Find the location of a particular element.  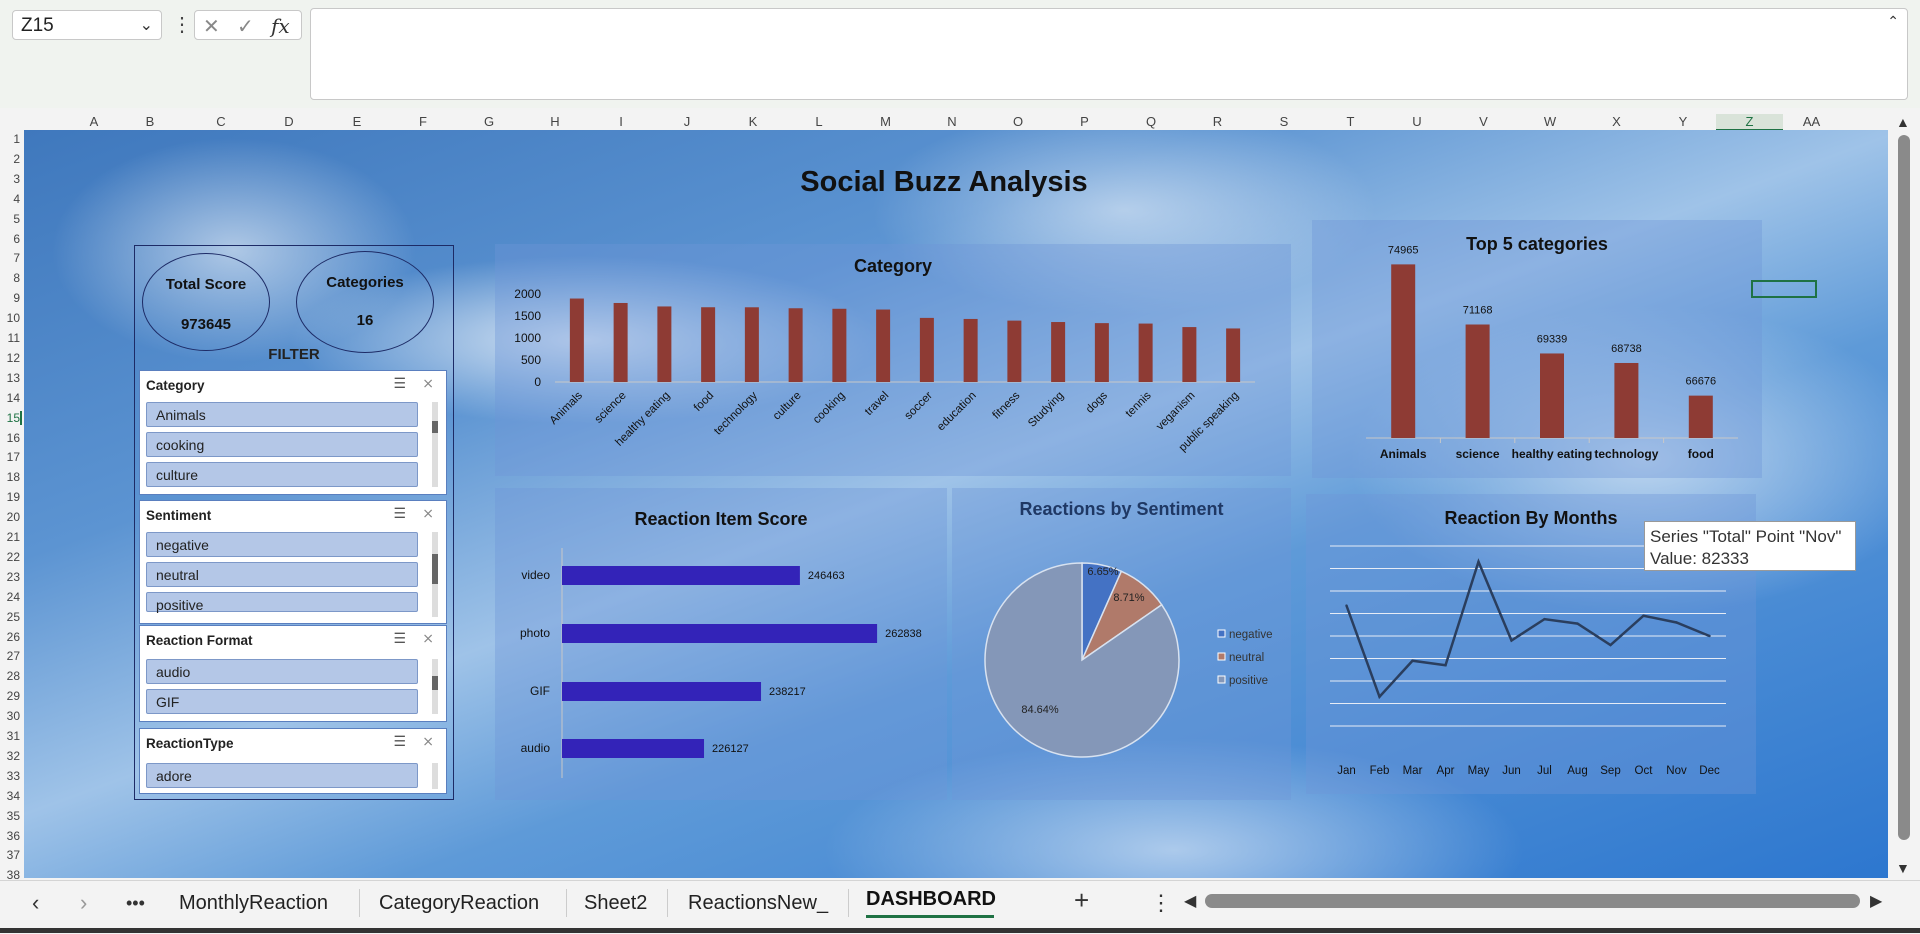

row-header: 12 is located at coordinates (10, 358).